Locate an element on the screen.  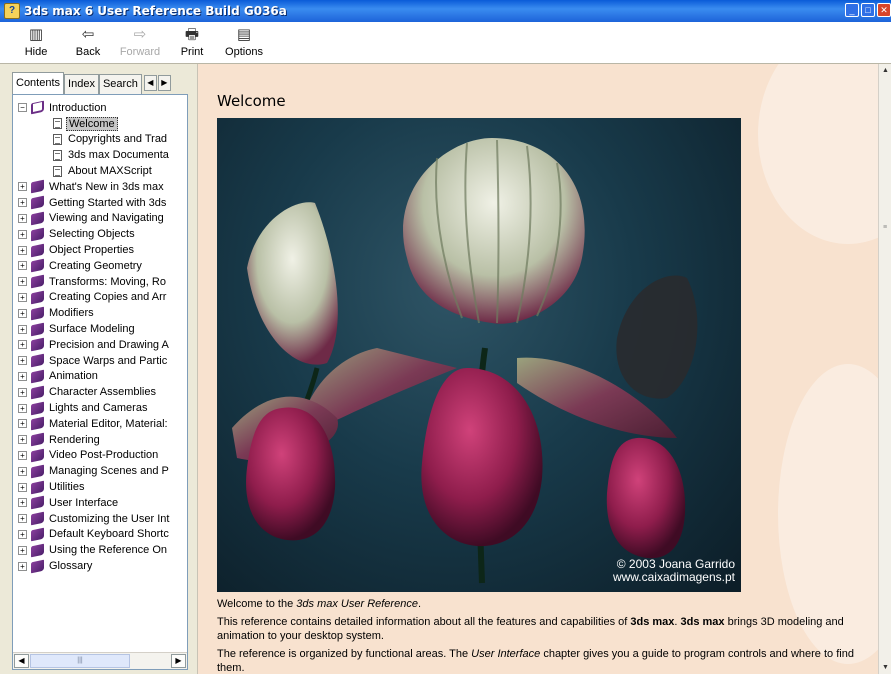
tree-node-book: + Utilities is located at coordinates (98, 487).